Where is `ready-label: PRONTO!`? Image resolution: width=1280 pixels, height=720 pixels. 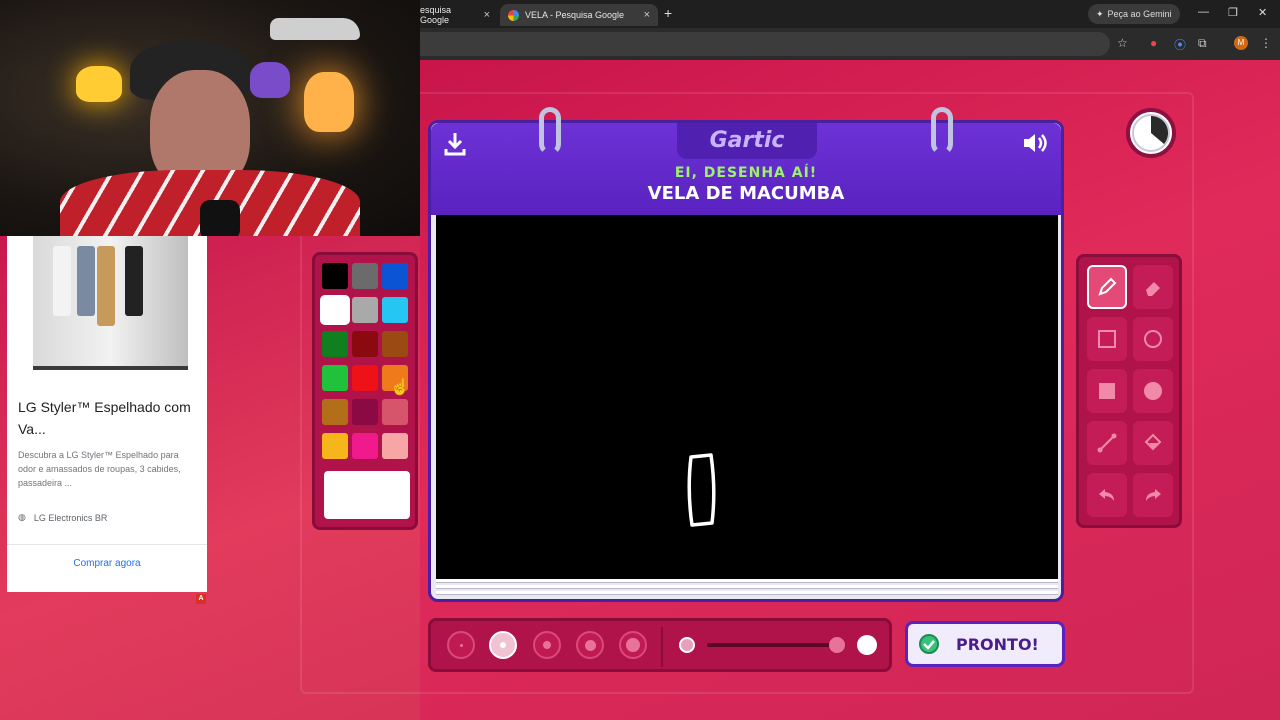
ready-label: PRONTO! is located at coordinates (997, 644).